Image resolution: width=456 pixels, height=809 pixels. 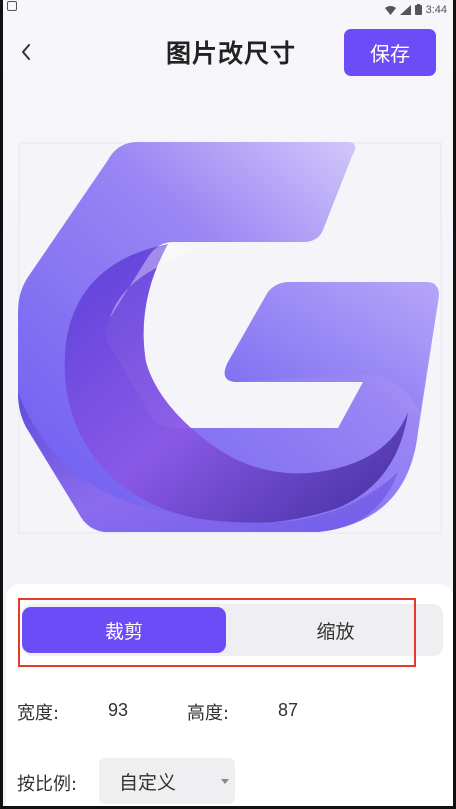 I want to click on status-right: 3:44, so click(x=415, y=9).